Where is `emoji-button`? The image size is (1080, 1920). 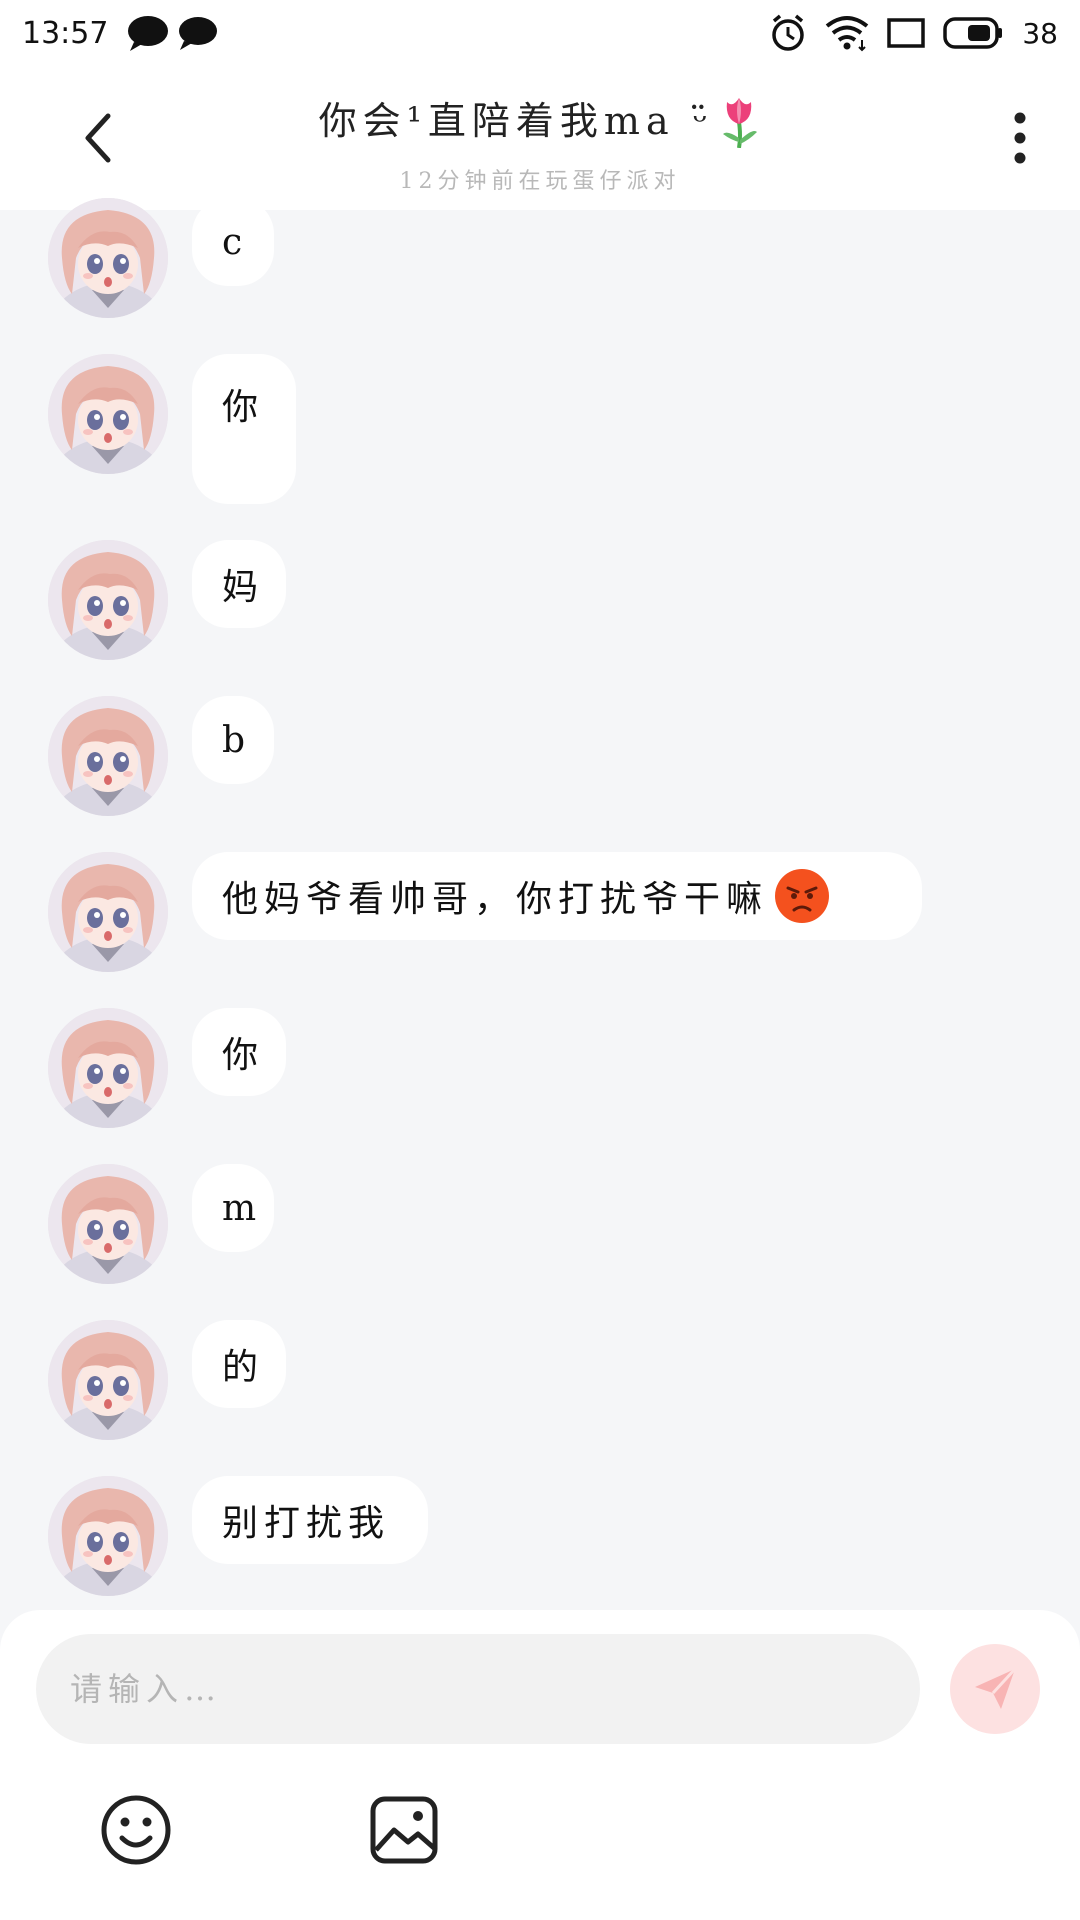 emoji-button is located at coordinates (136, 1830).